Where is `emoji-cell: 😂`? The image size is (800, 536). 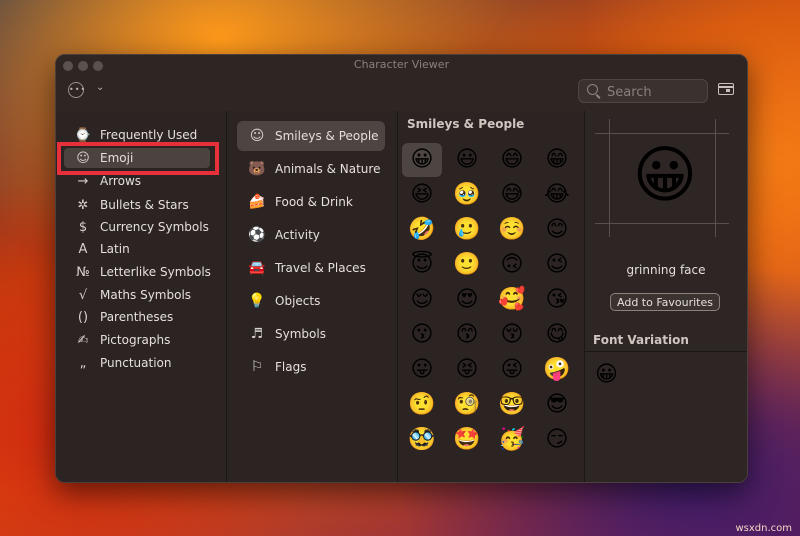 emoji-cell: 😂 is located at coordinates (557, 195).